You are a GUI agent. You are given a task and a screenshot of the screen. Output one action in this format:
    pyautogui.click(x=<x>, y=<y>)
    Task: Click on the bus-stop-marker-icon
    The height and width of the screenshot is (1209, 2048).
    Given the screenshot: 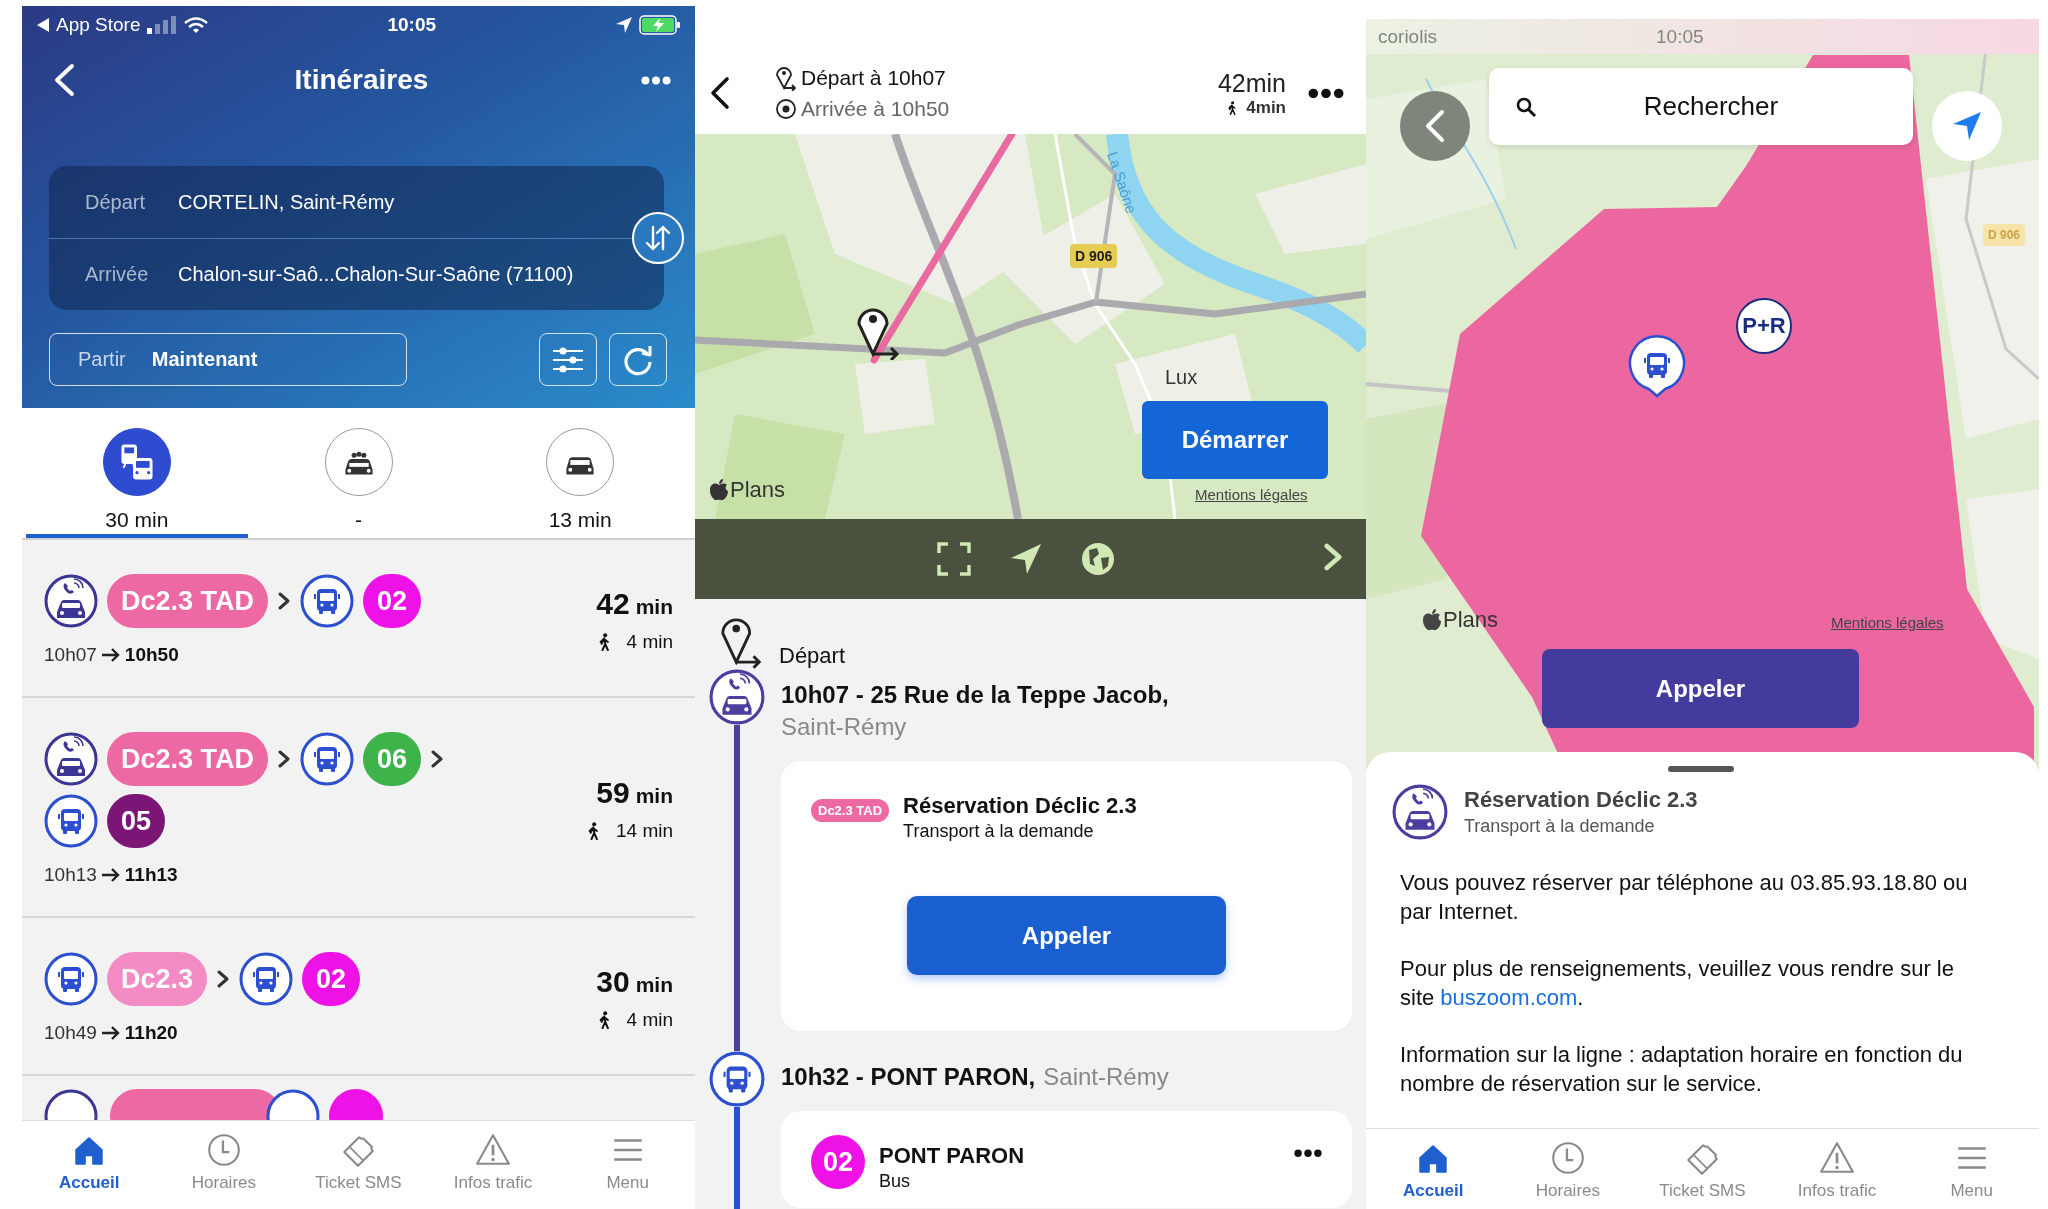 What is the action you would take?
    pyautogui.click(x=1657, y=366)
    